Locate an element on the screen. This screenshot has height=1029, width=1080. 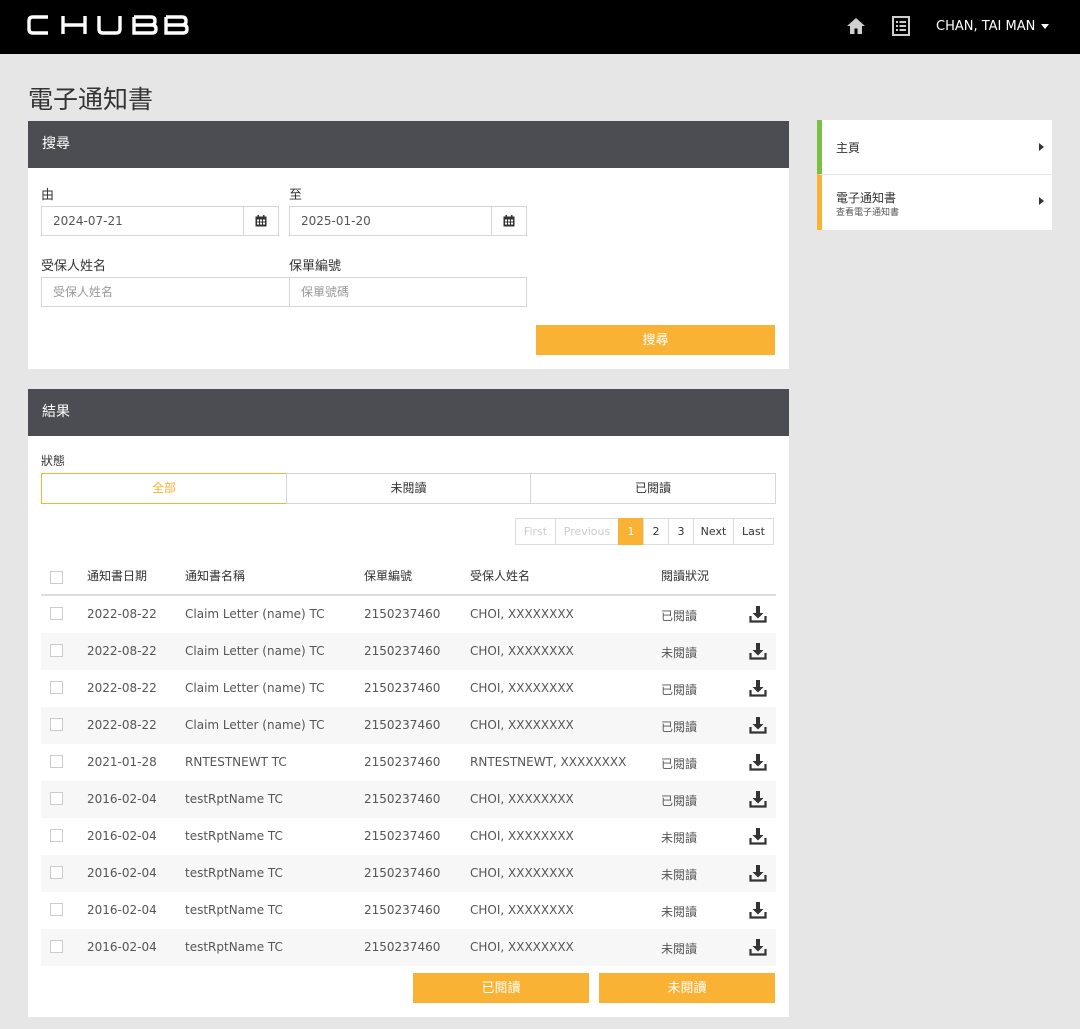
policy-number-input: 保單號碼 is located at coordinates (408, 292).